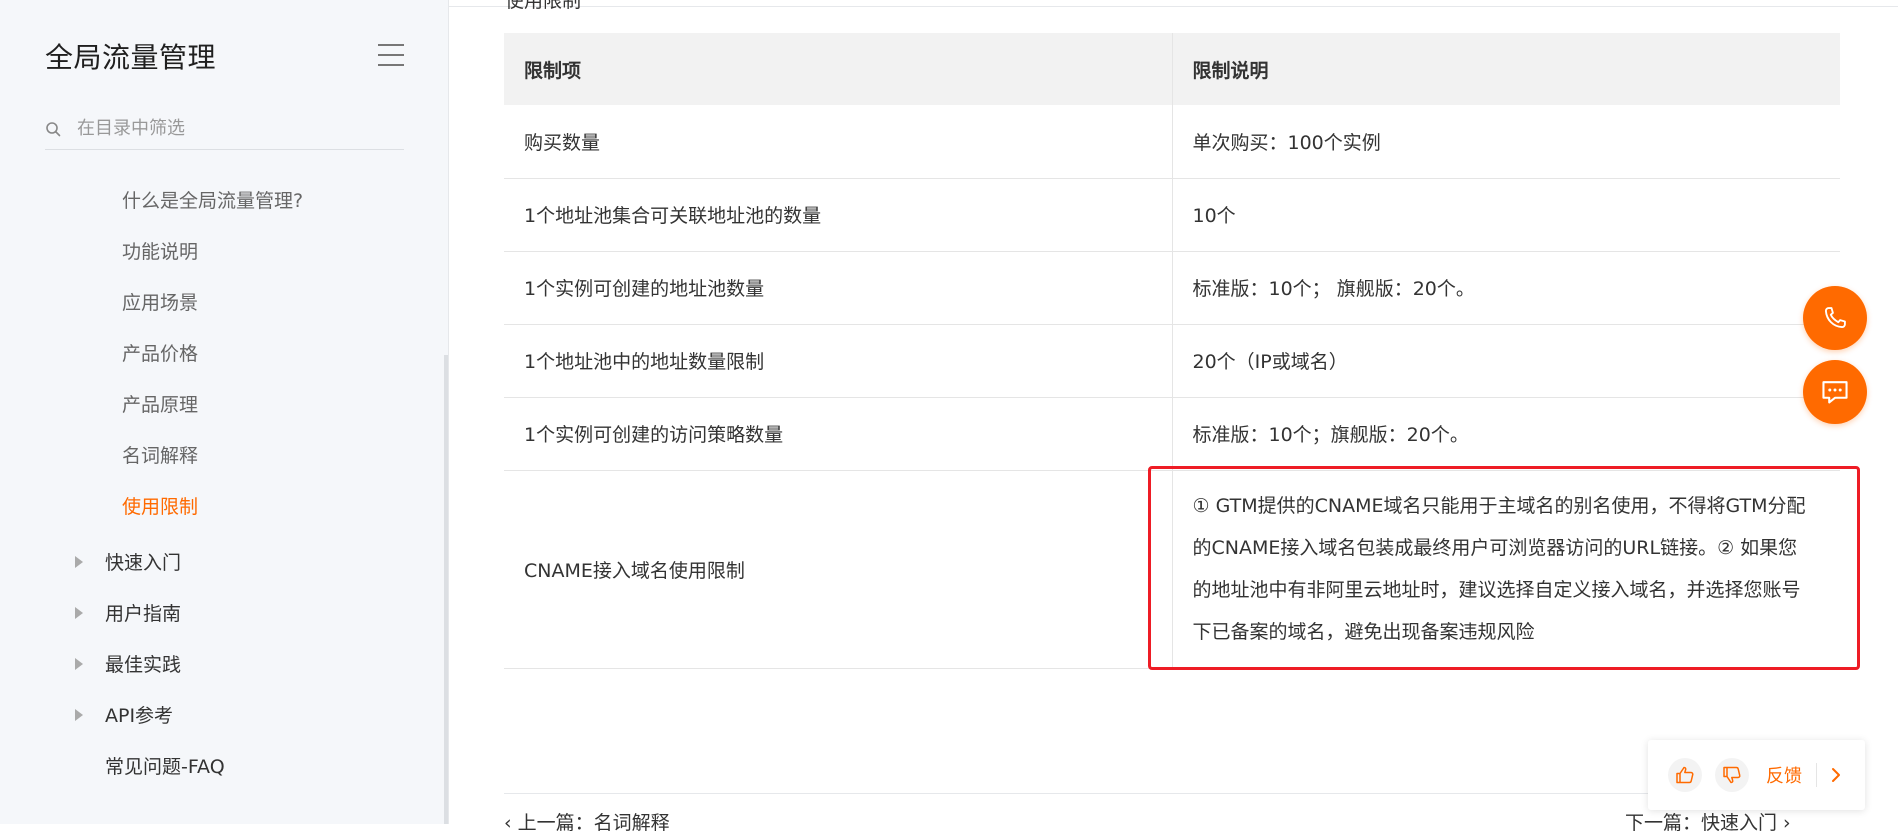 The width and height of the screenshot is (1898, 835). Describe the element at coordinates (1506, 69) in the screenshot. I see `table-header-cell: 限制说明` at that location.